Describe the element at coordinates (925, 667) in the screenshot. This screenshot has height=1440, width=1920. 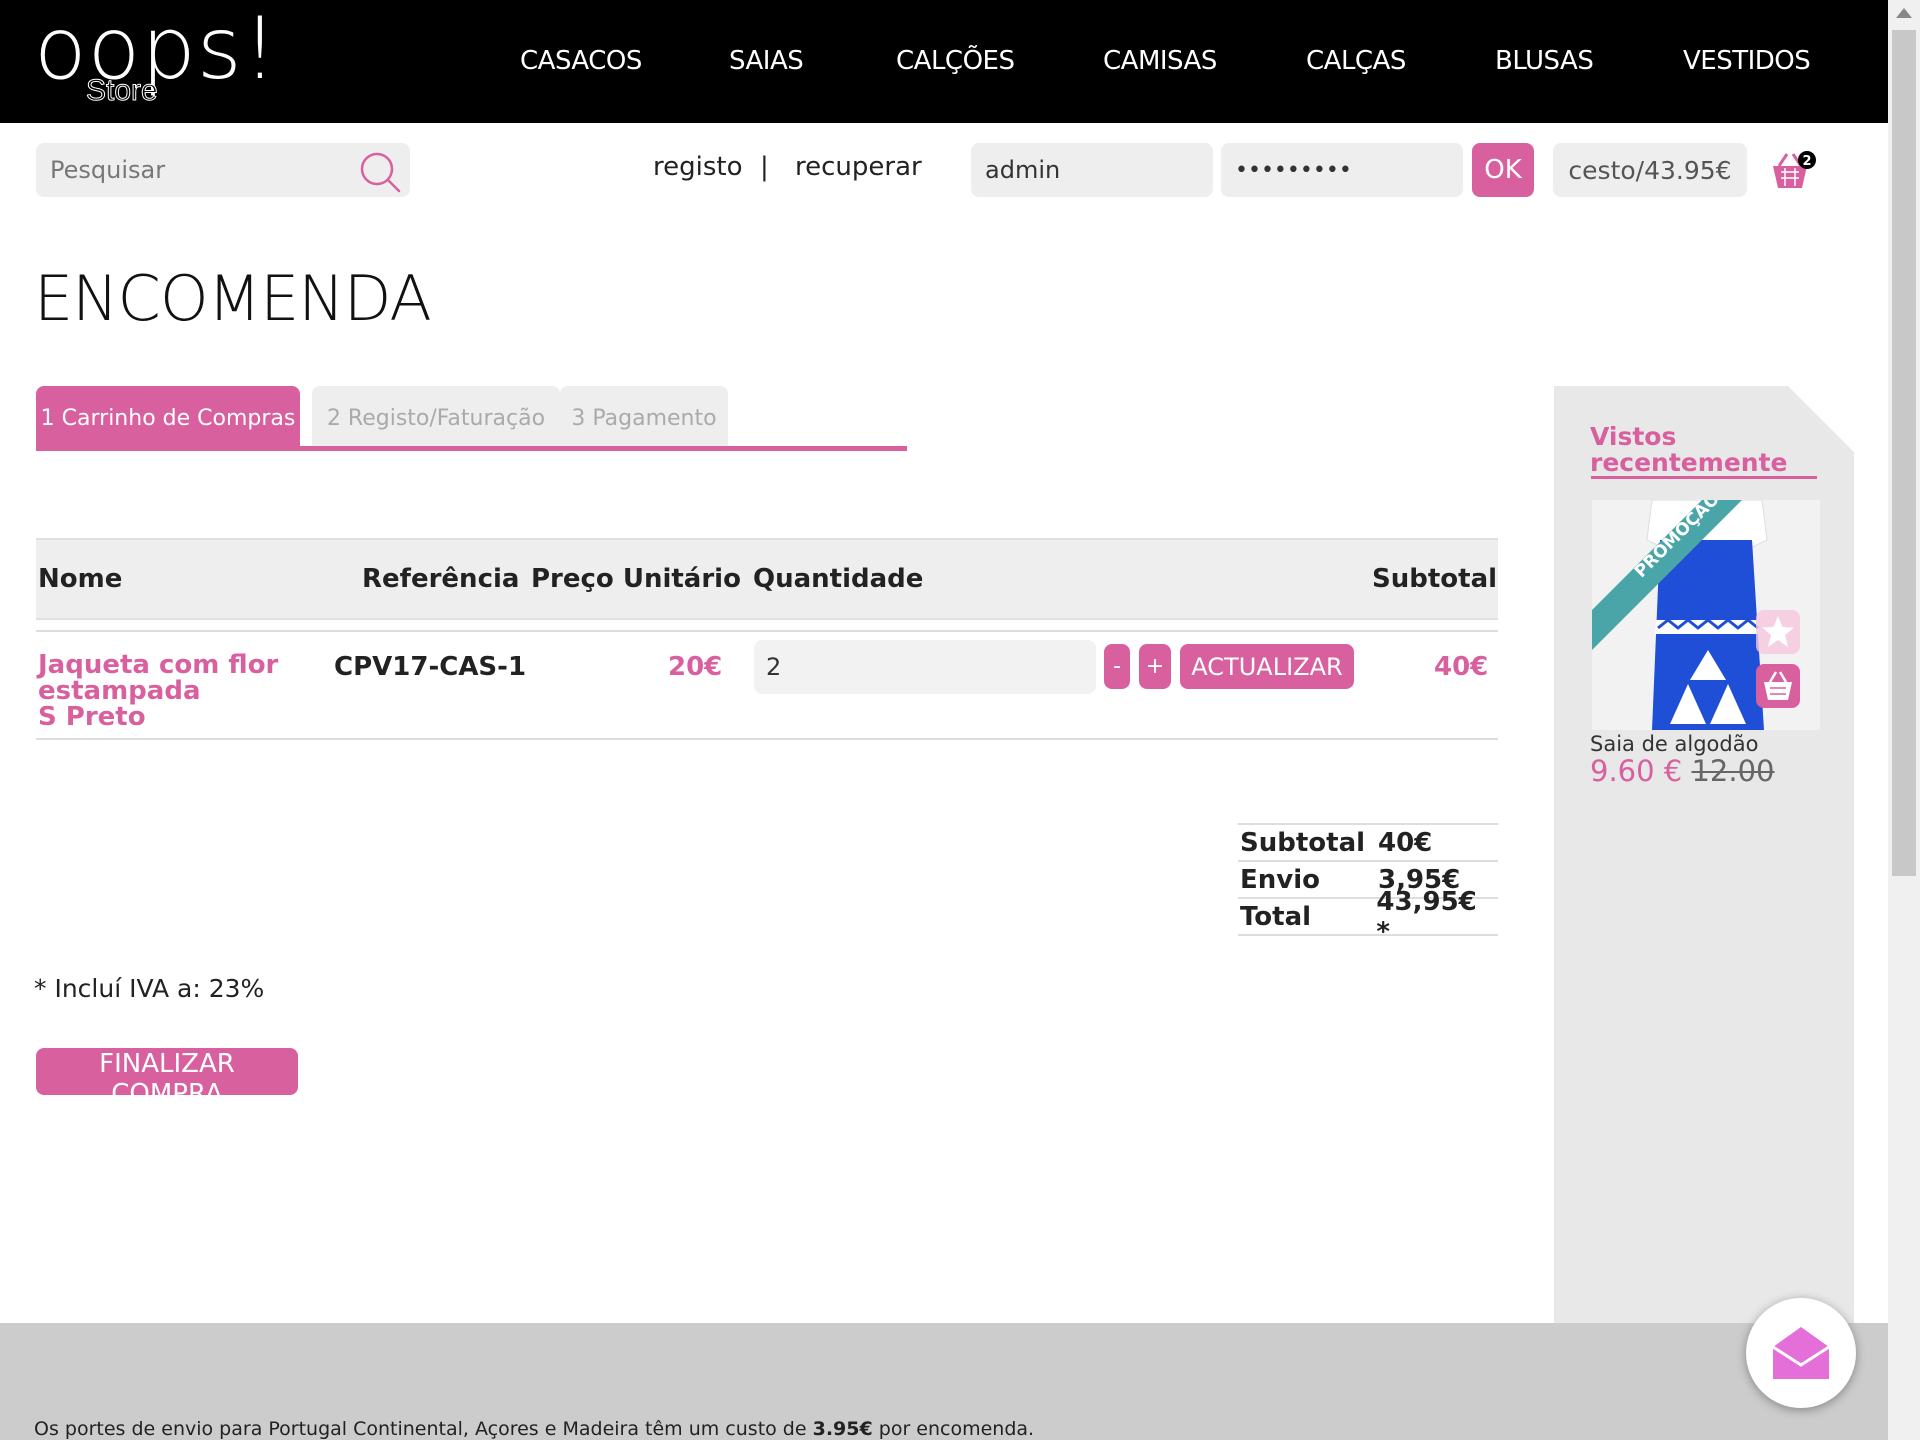
I see `quantity-input` at that location.